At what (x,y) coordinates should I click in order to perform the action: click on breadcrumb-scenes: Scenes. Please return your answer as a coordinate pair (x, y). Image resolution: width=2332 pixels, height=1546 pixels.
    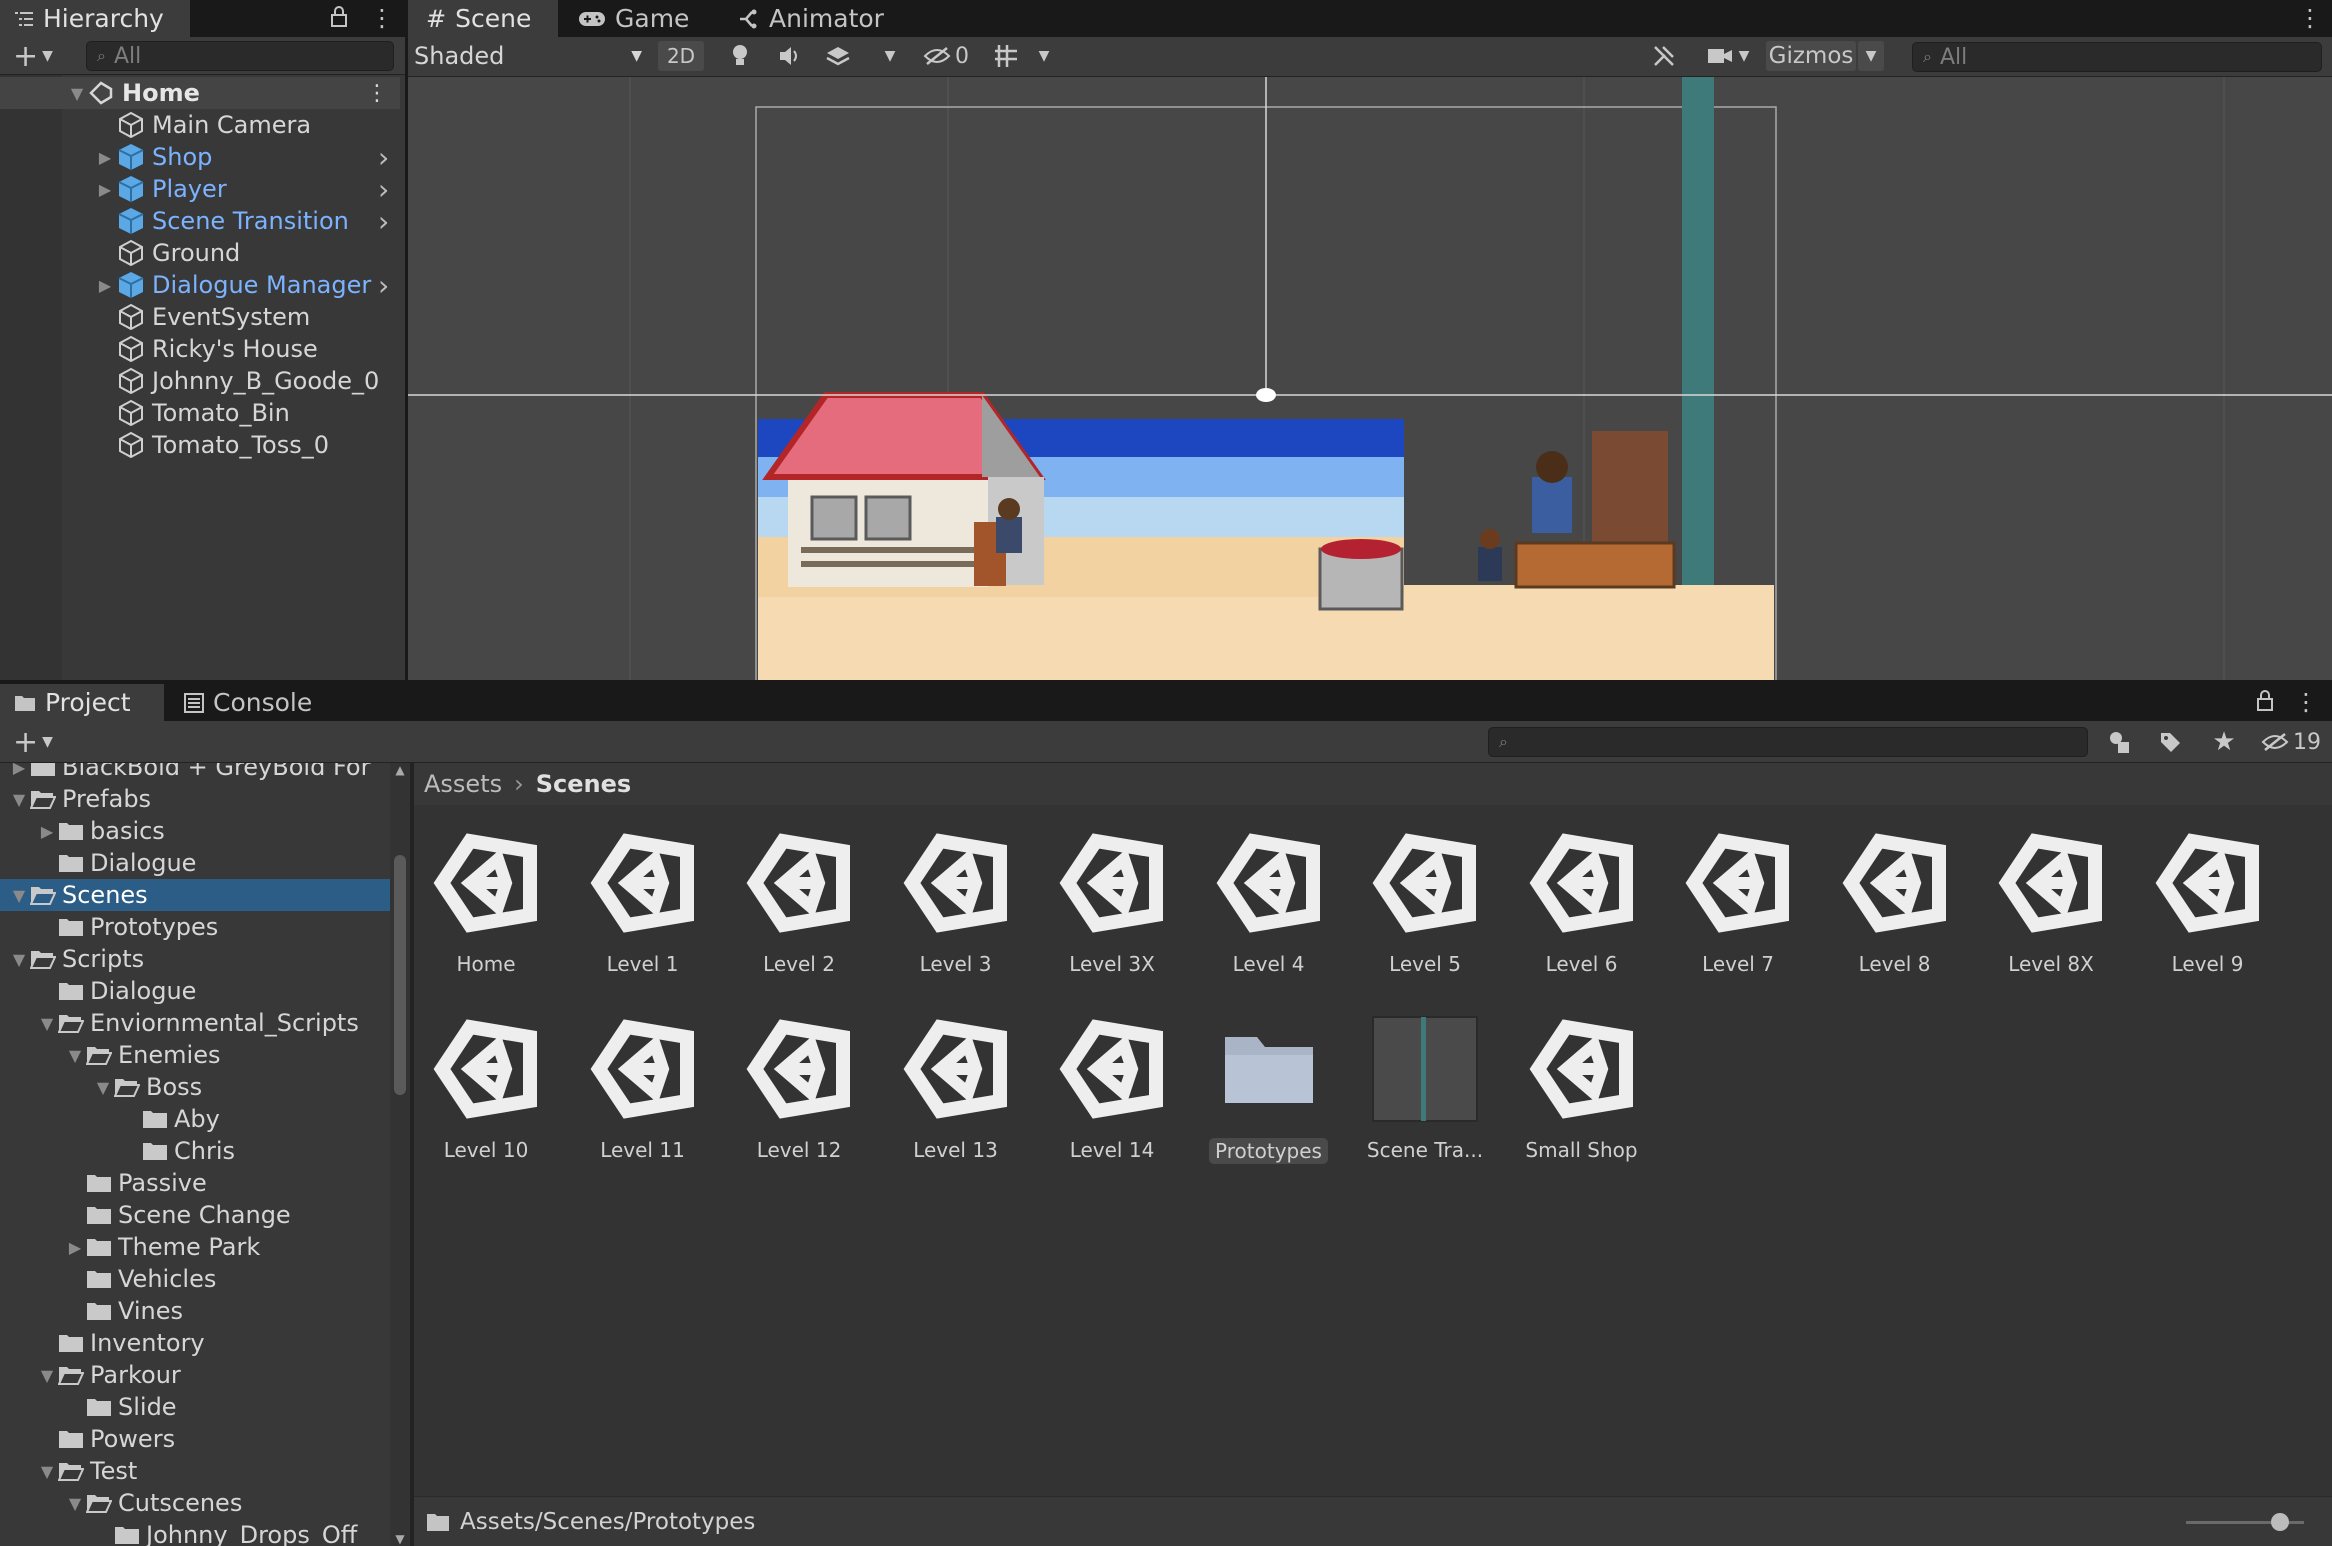
    Looking at the image, I should click on (583, 784).